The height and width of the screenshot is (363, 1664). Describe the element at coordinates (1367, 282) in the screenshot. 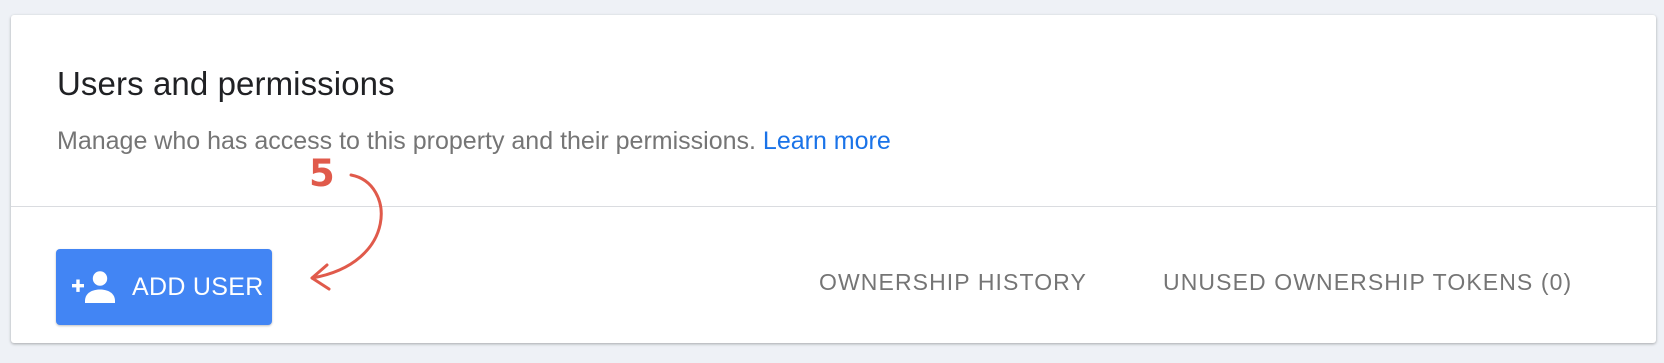

I see `unused-ownership-tokens-button: UNUSED OWNERSHIP TOKENS (0)` at that location.